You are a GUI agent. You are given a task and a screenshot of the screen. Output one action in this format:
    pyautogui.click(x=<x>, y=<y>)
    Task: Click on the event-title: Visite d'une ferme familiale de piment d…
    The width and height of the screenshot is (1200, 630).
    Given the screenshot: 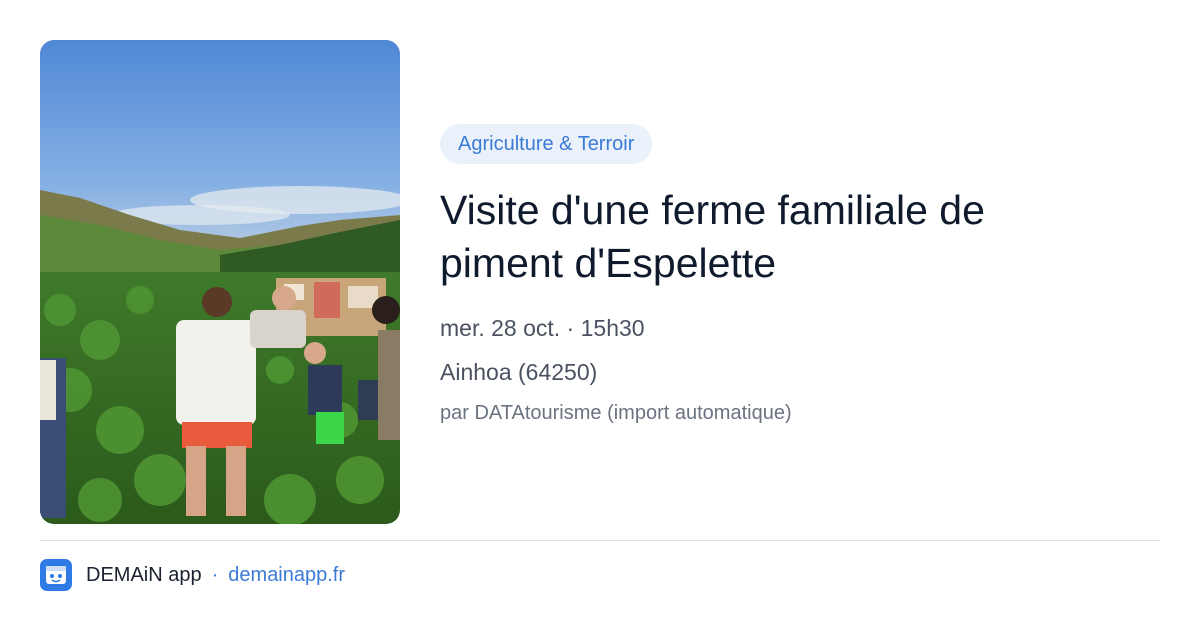 What is the action you would take?
    pyautogui.click(x=712, y=236)
    